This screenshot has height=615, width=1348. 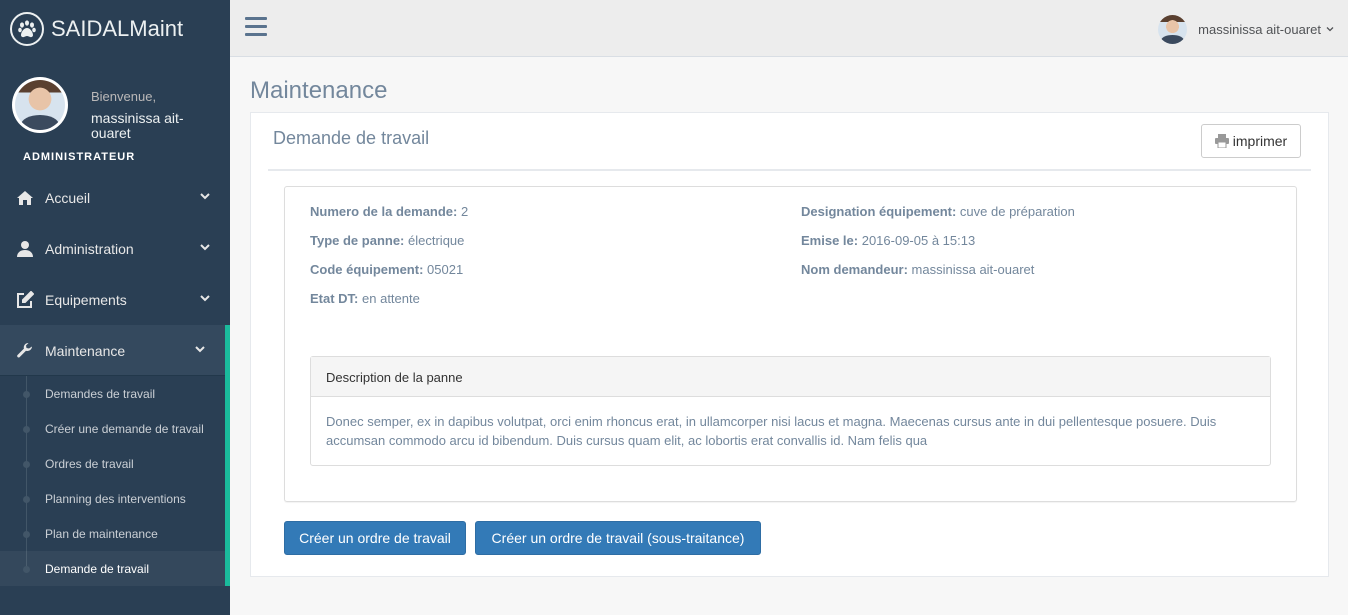 What do you see at coordinates (115, 107) in the screenshot?
I see `profile` at bounding box center [115, 107].